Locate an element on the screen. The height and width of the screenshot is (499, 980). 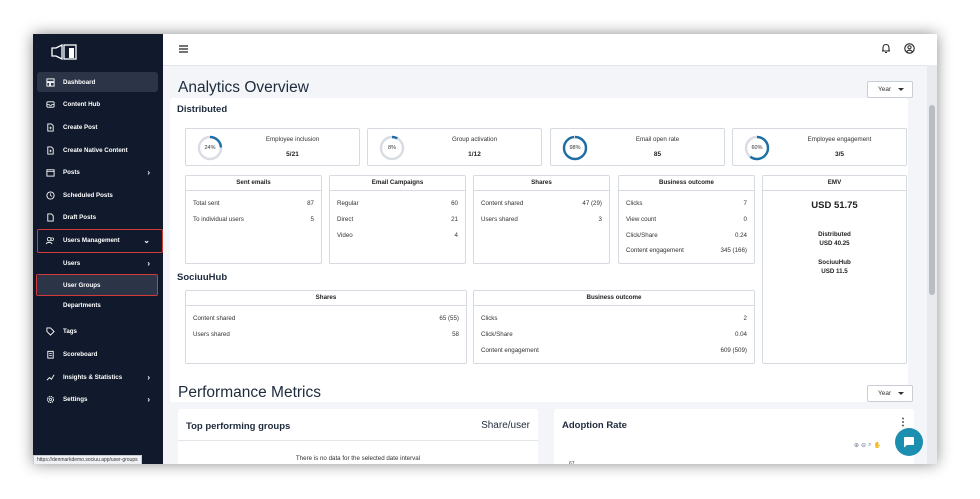
card-title: Top performing groups is located at coordinates (238, 426).